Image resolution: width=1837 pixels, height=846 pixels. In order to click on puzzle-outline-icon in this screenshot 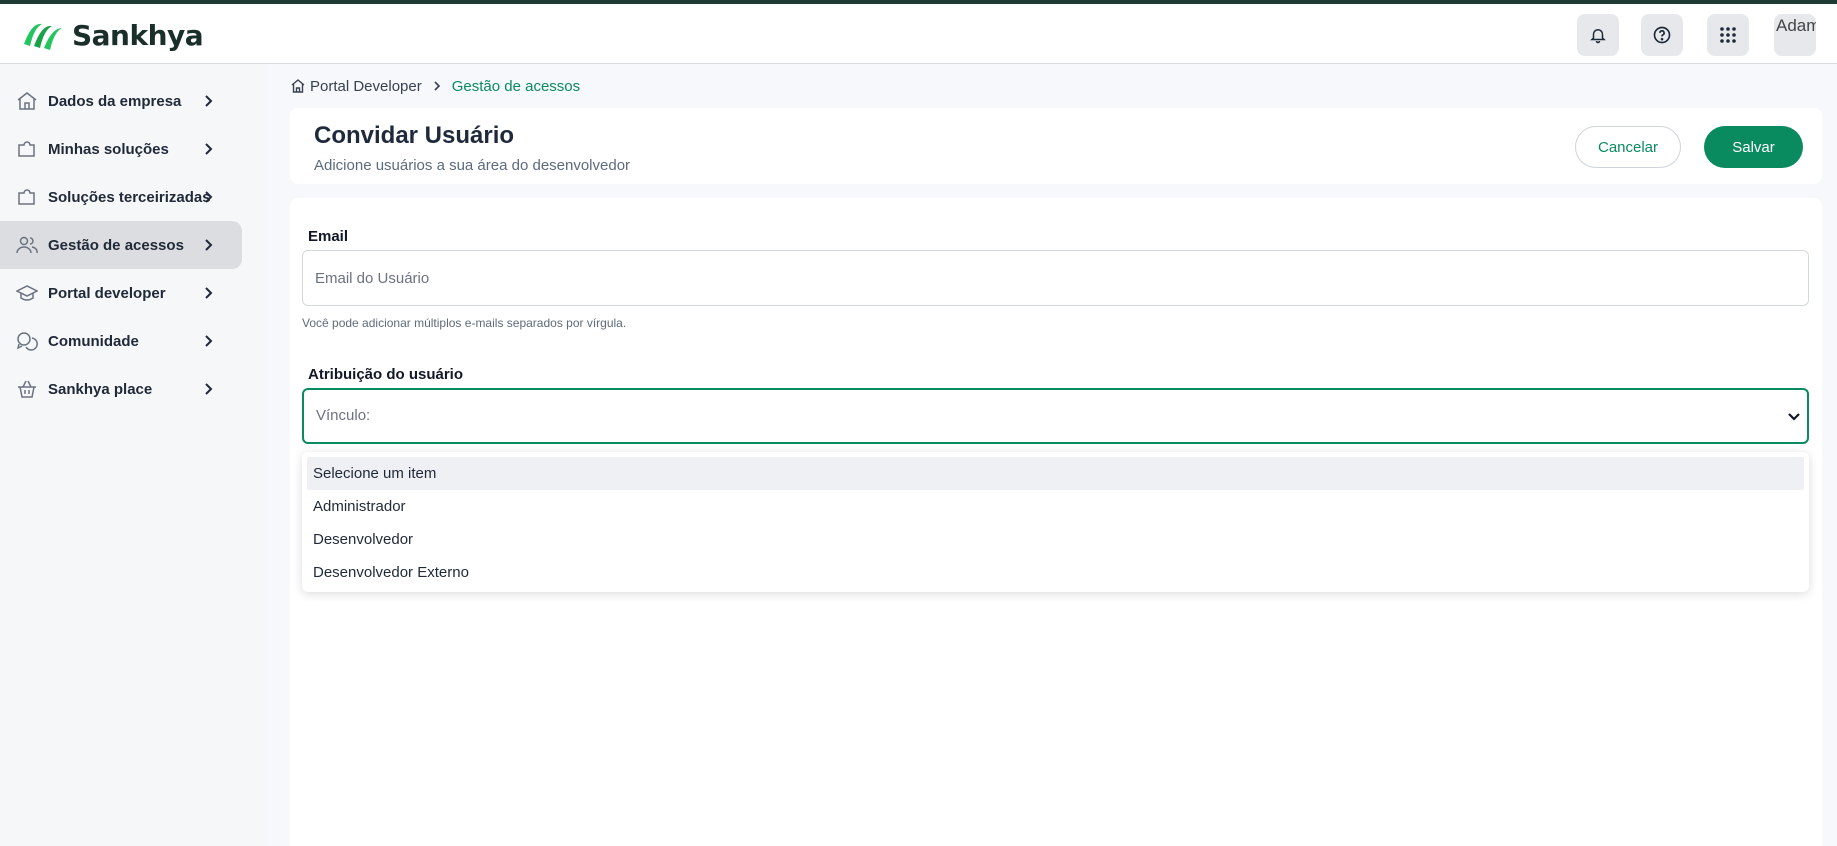, I will do `click(26, 197)`.